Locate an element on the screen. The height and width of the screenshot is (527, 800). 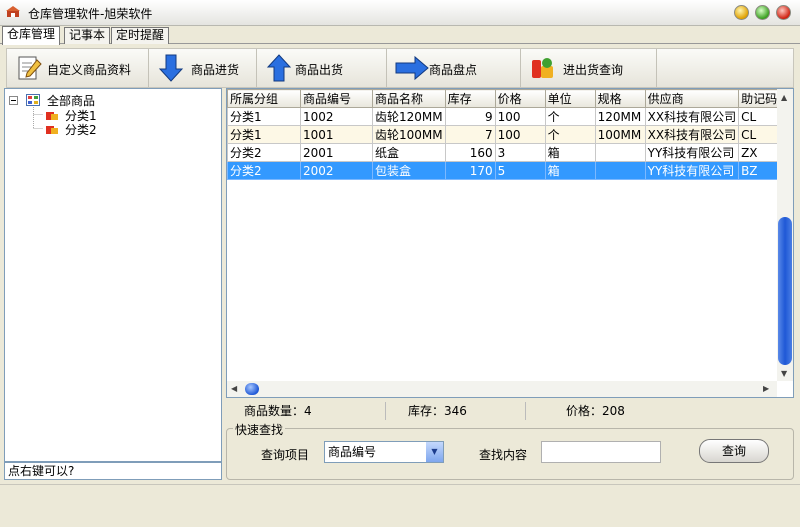
column-header: 库存 is located at coordinates (470, 98).